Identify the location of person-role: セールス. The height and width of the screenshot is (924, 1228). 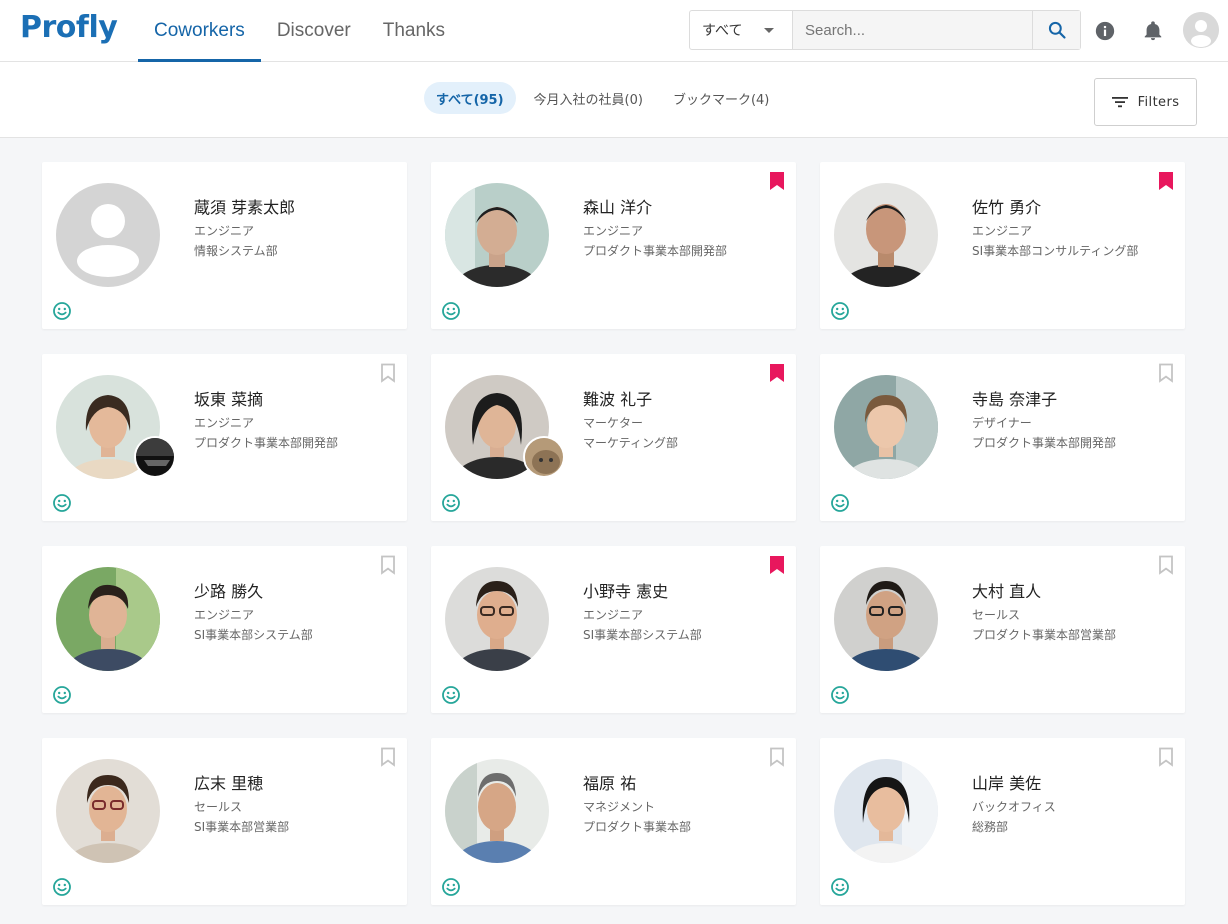
(996, 615).